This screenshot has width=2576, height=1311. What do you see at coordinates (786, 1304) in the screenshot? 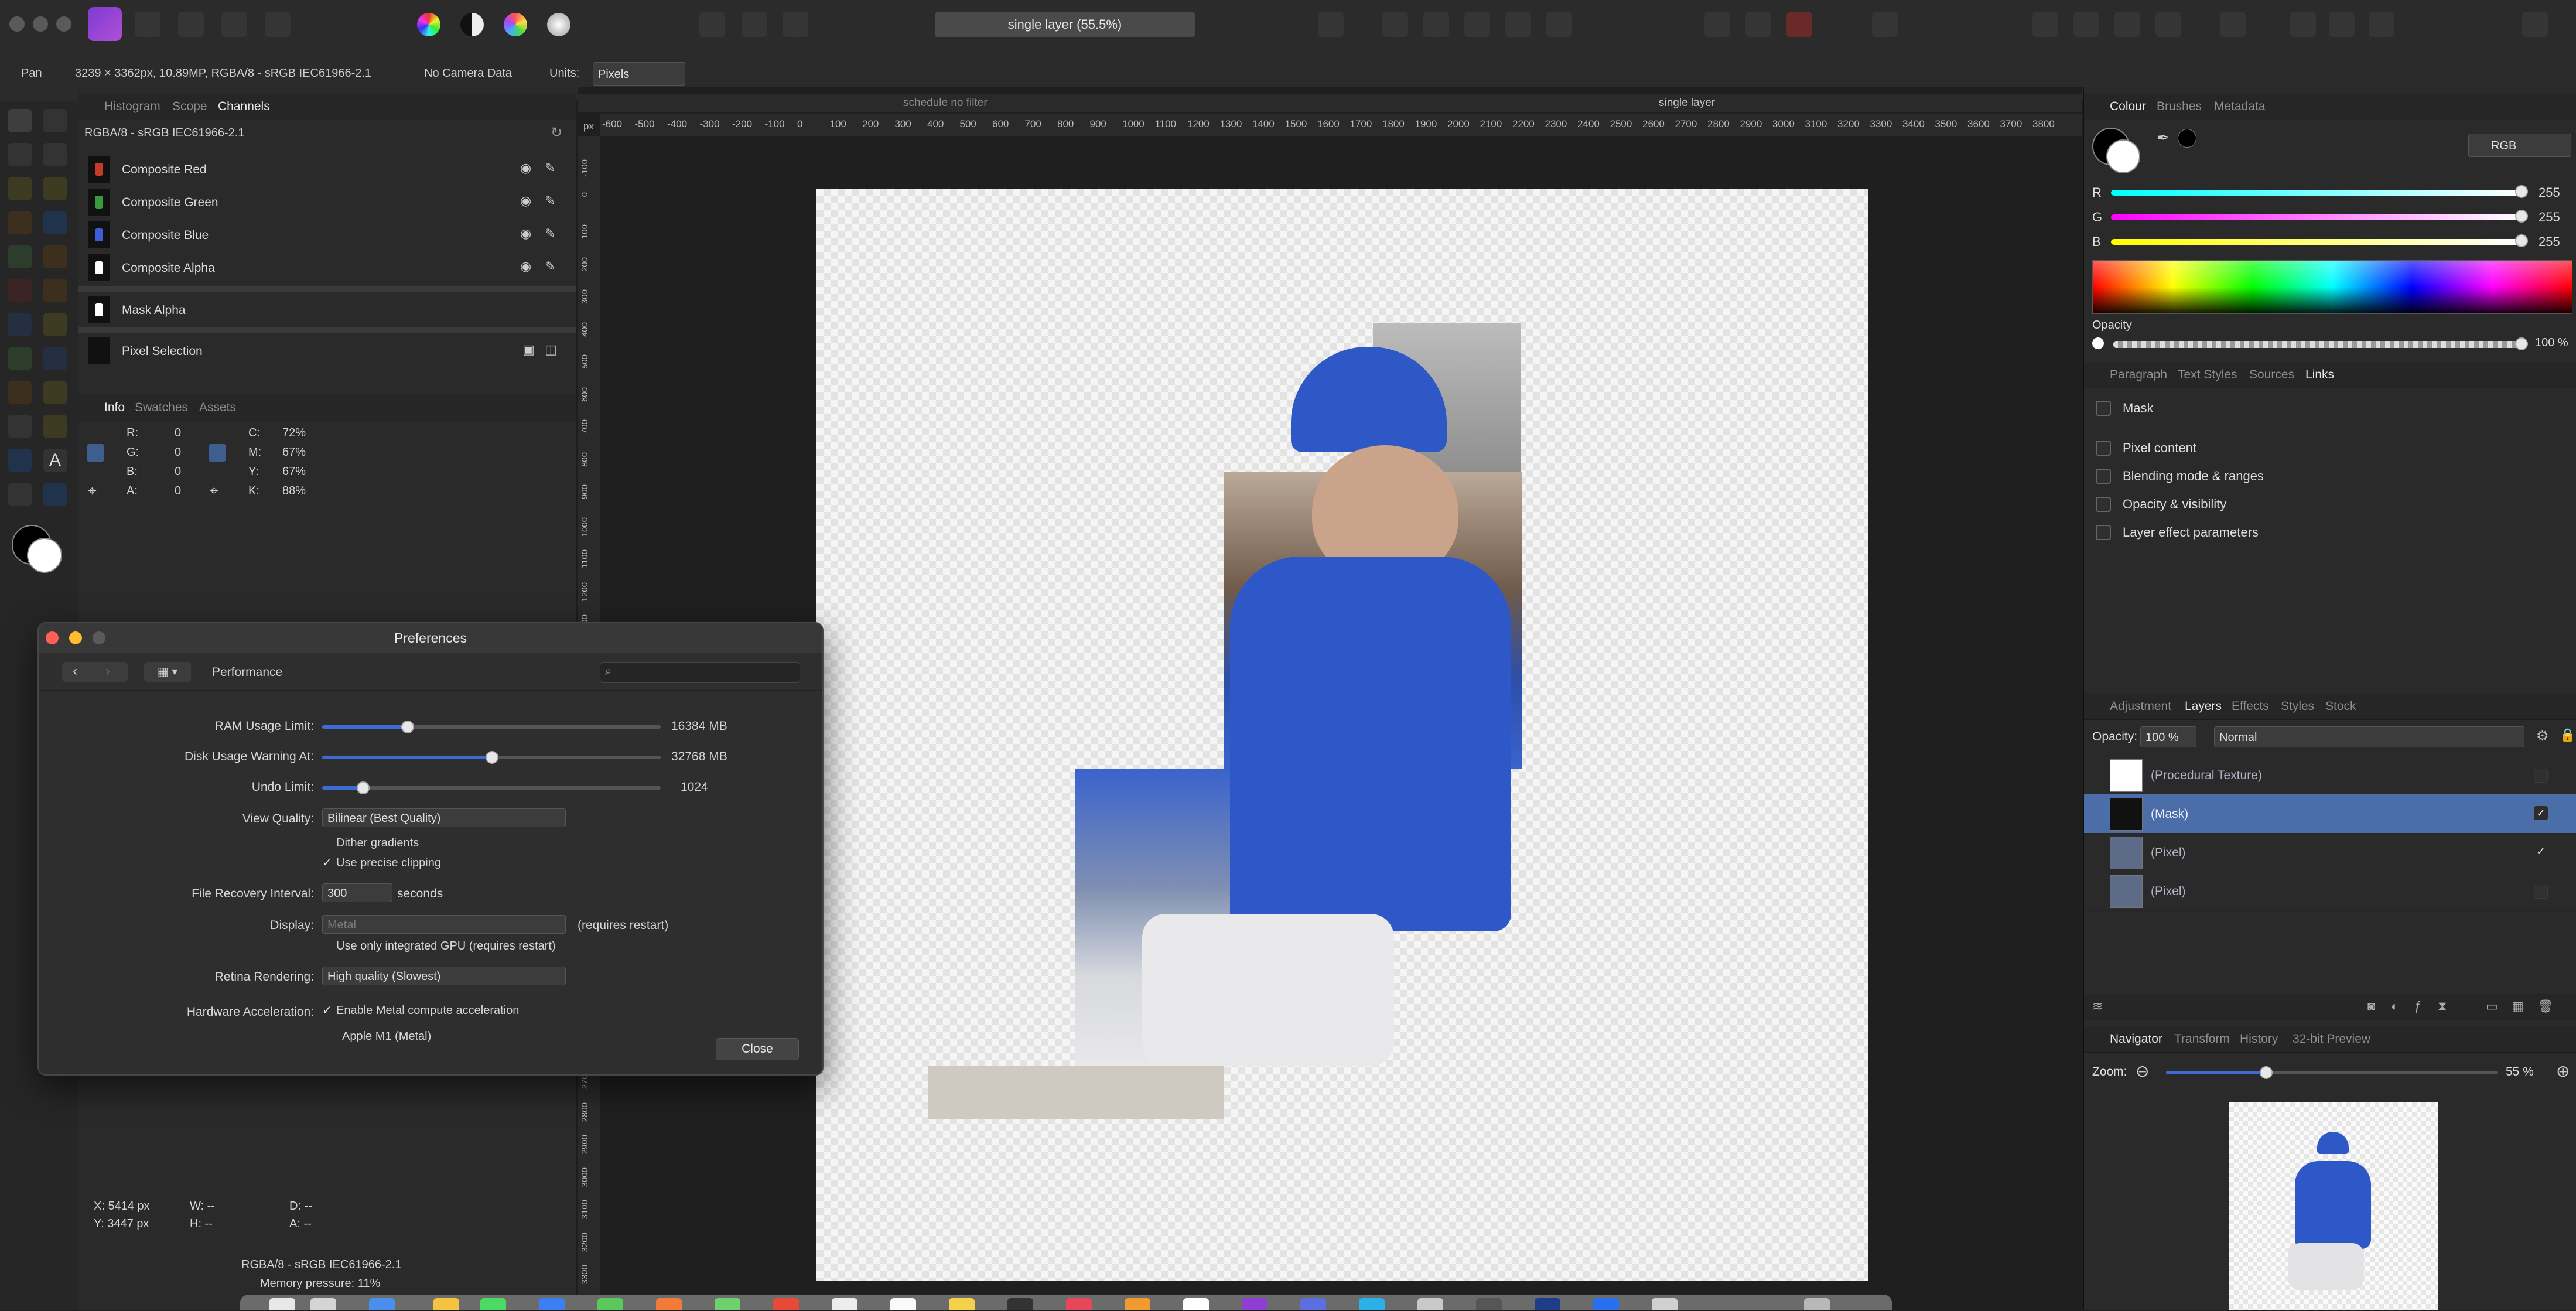
I see `dock-calendar-icon` at bounding box center [786, 1304].